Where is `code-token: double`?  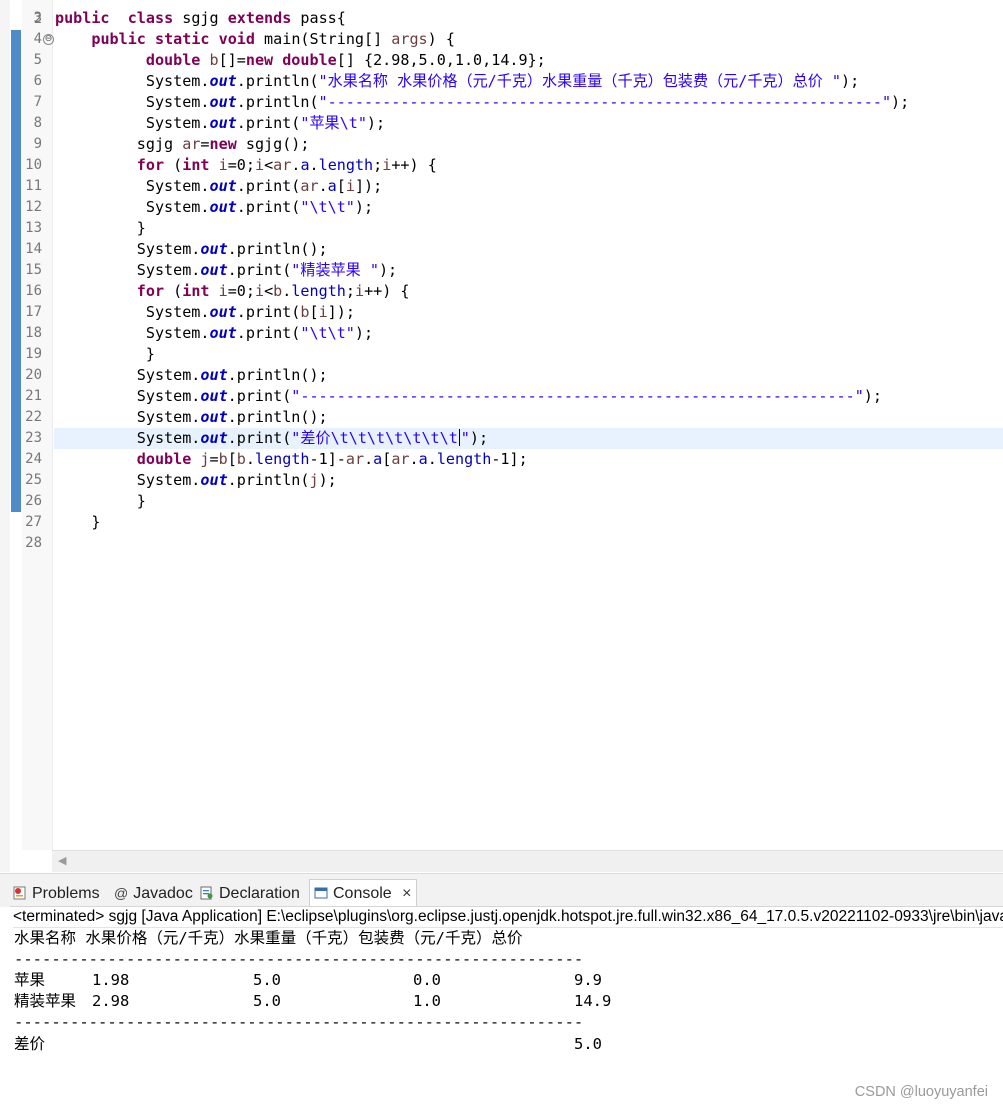
code-token: double is located at coordinates (173, 60).